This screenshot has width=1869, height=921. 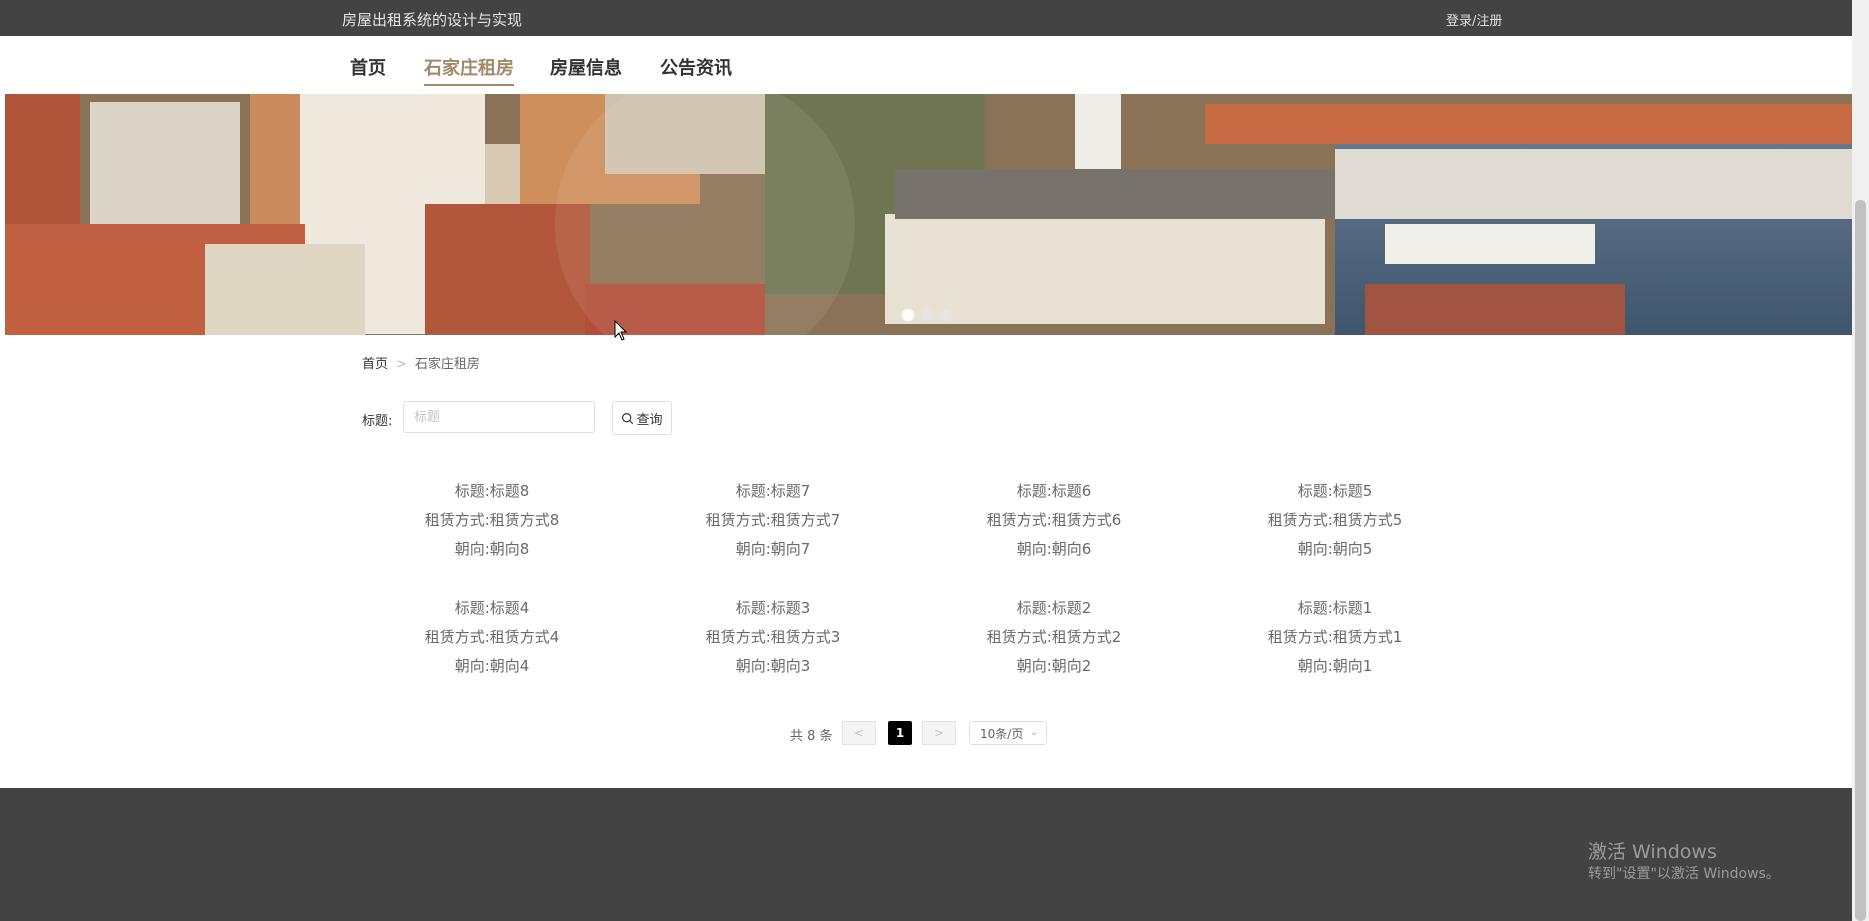 I want to click on breadcrumb-home: 首页, so click(x=375, y=364).